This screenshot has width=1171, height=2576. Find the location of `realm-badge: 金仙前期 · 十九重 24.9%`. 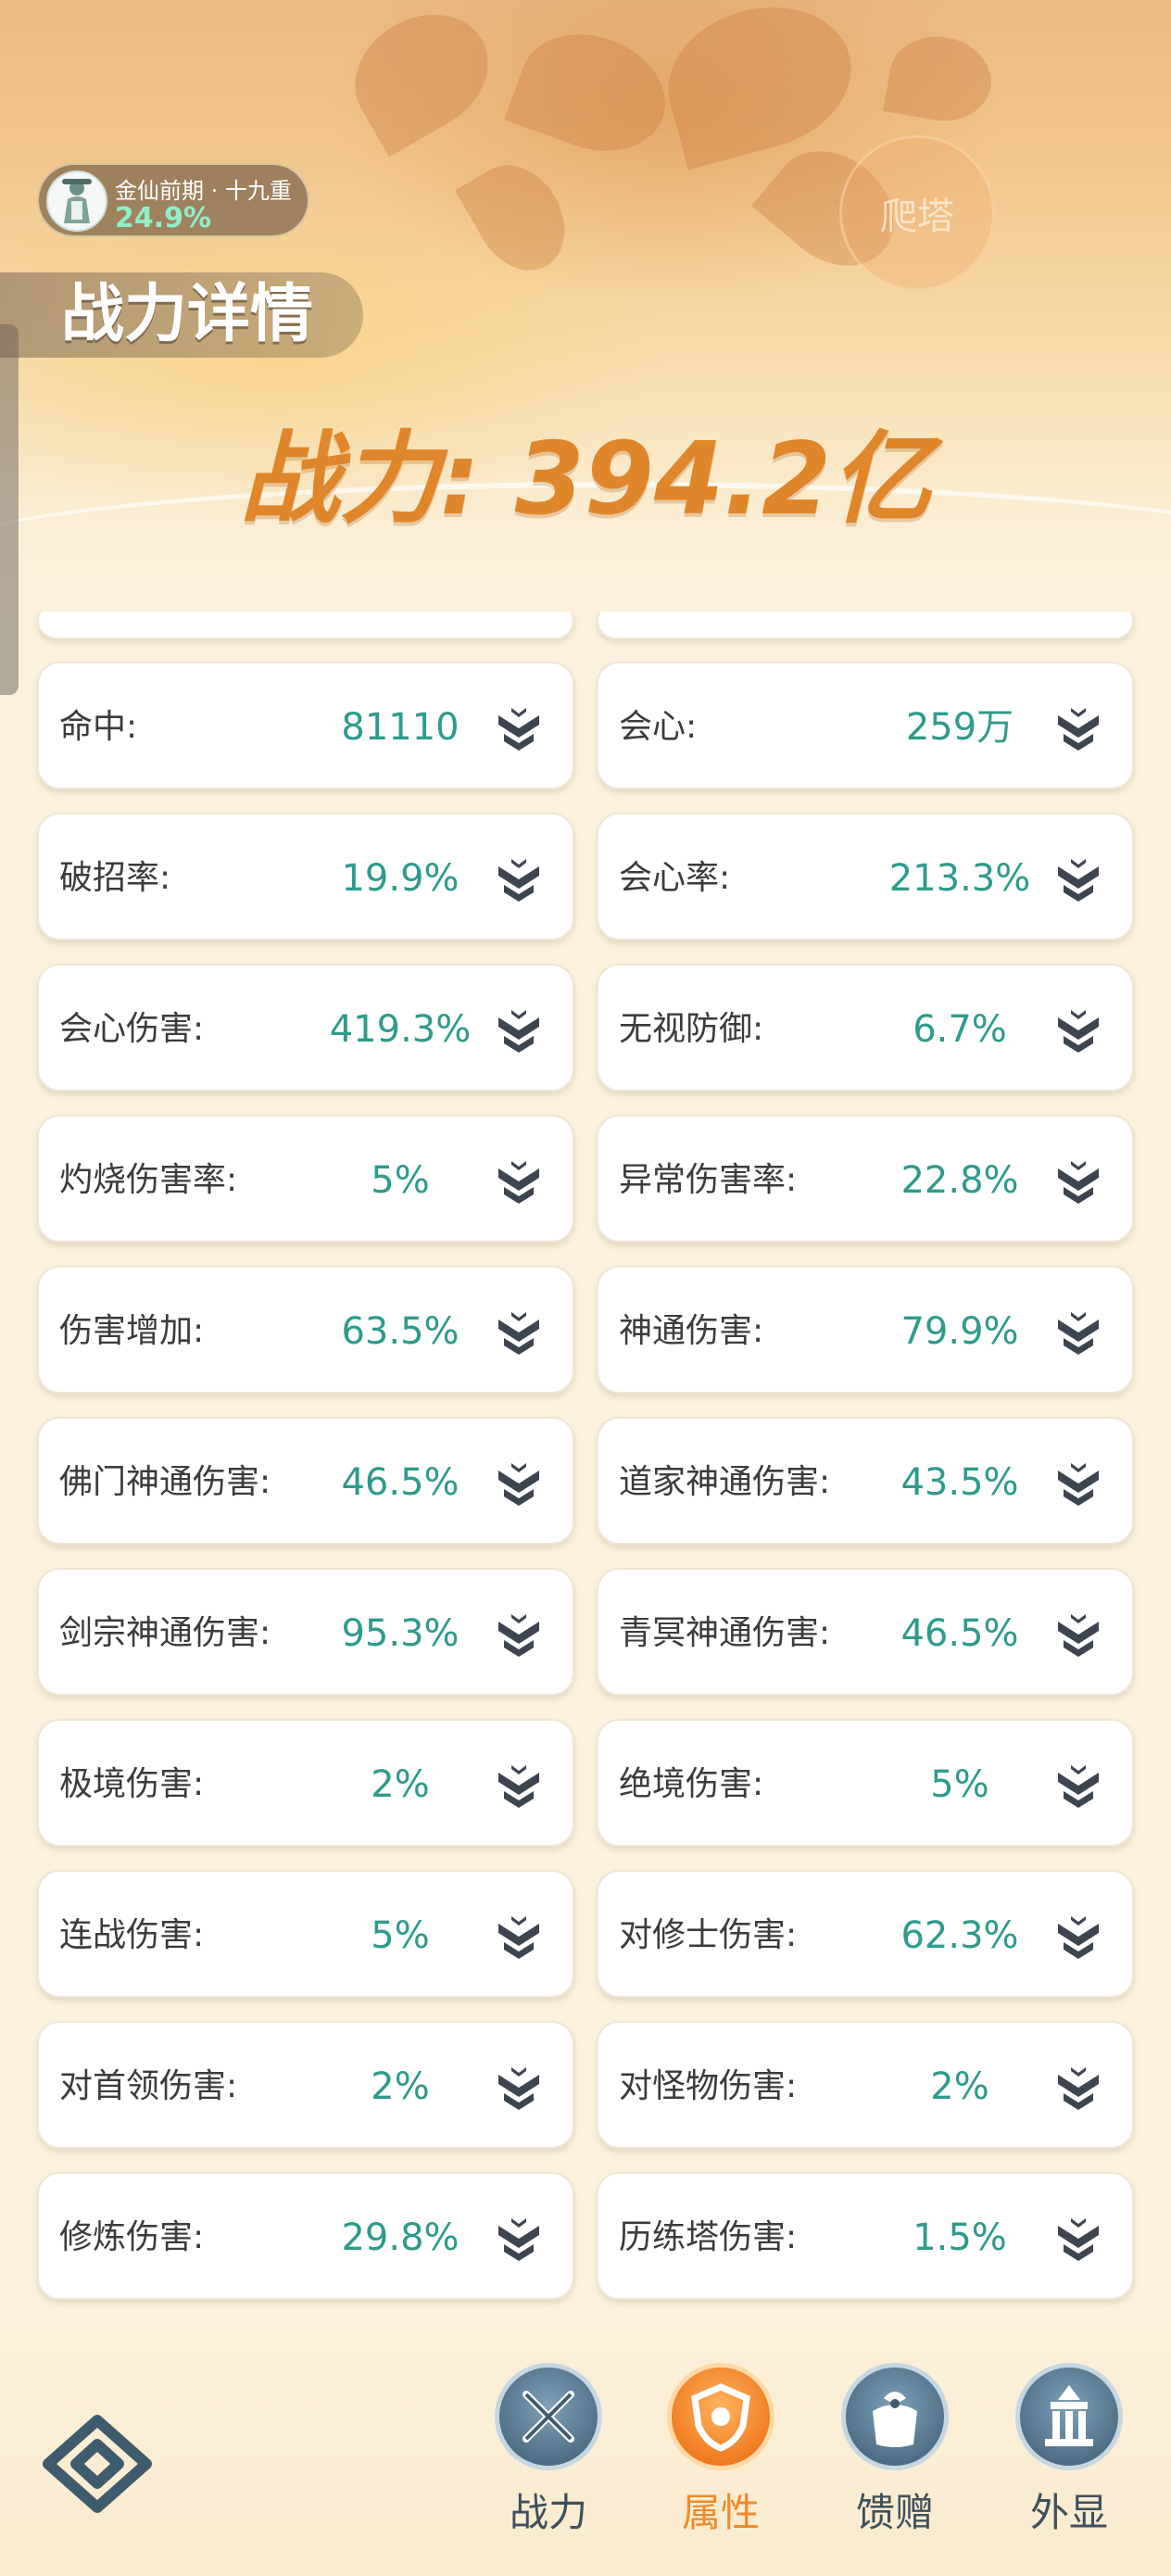

realm-badge: 金仙前期 · 十九重 24.9% is located at coordinates (173, 200).